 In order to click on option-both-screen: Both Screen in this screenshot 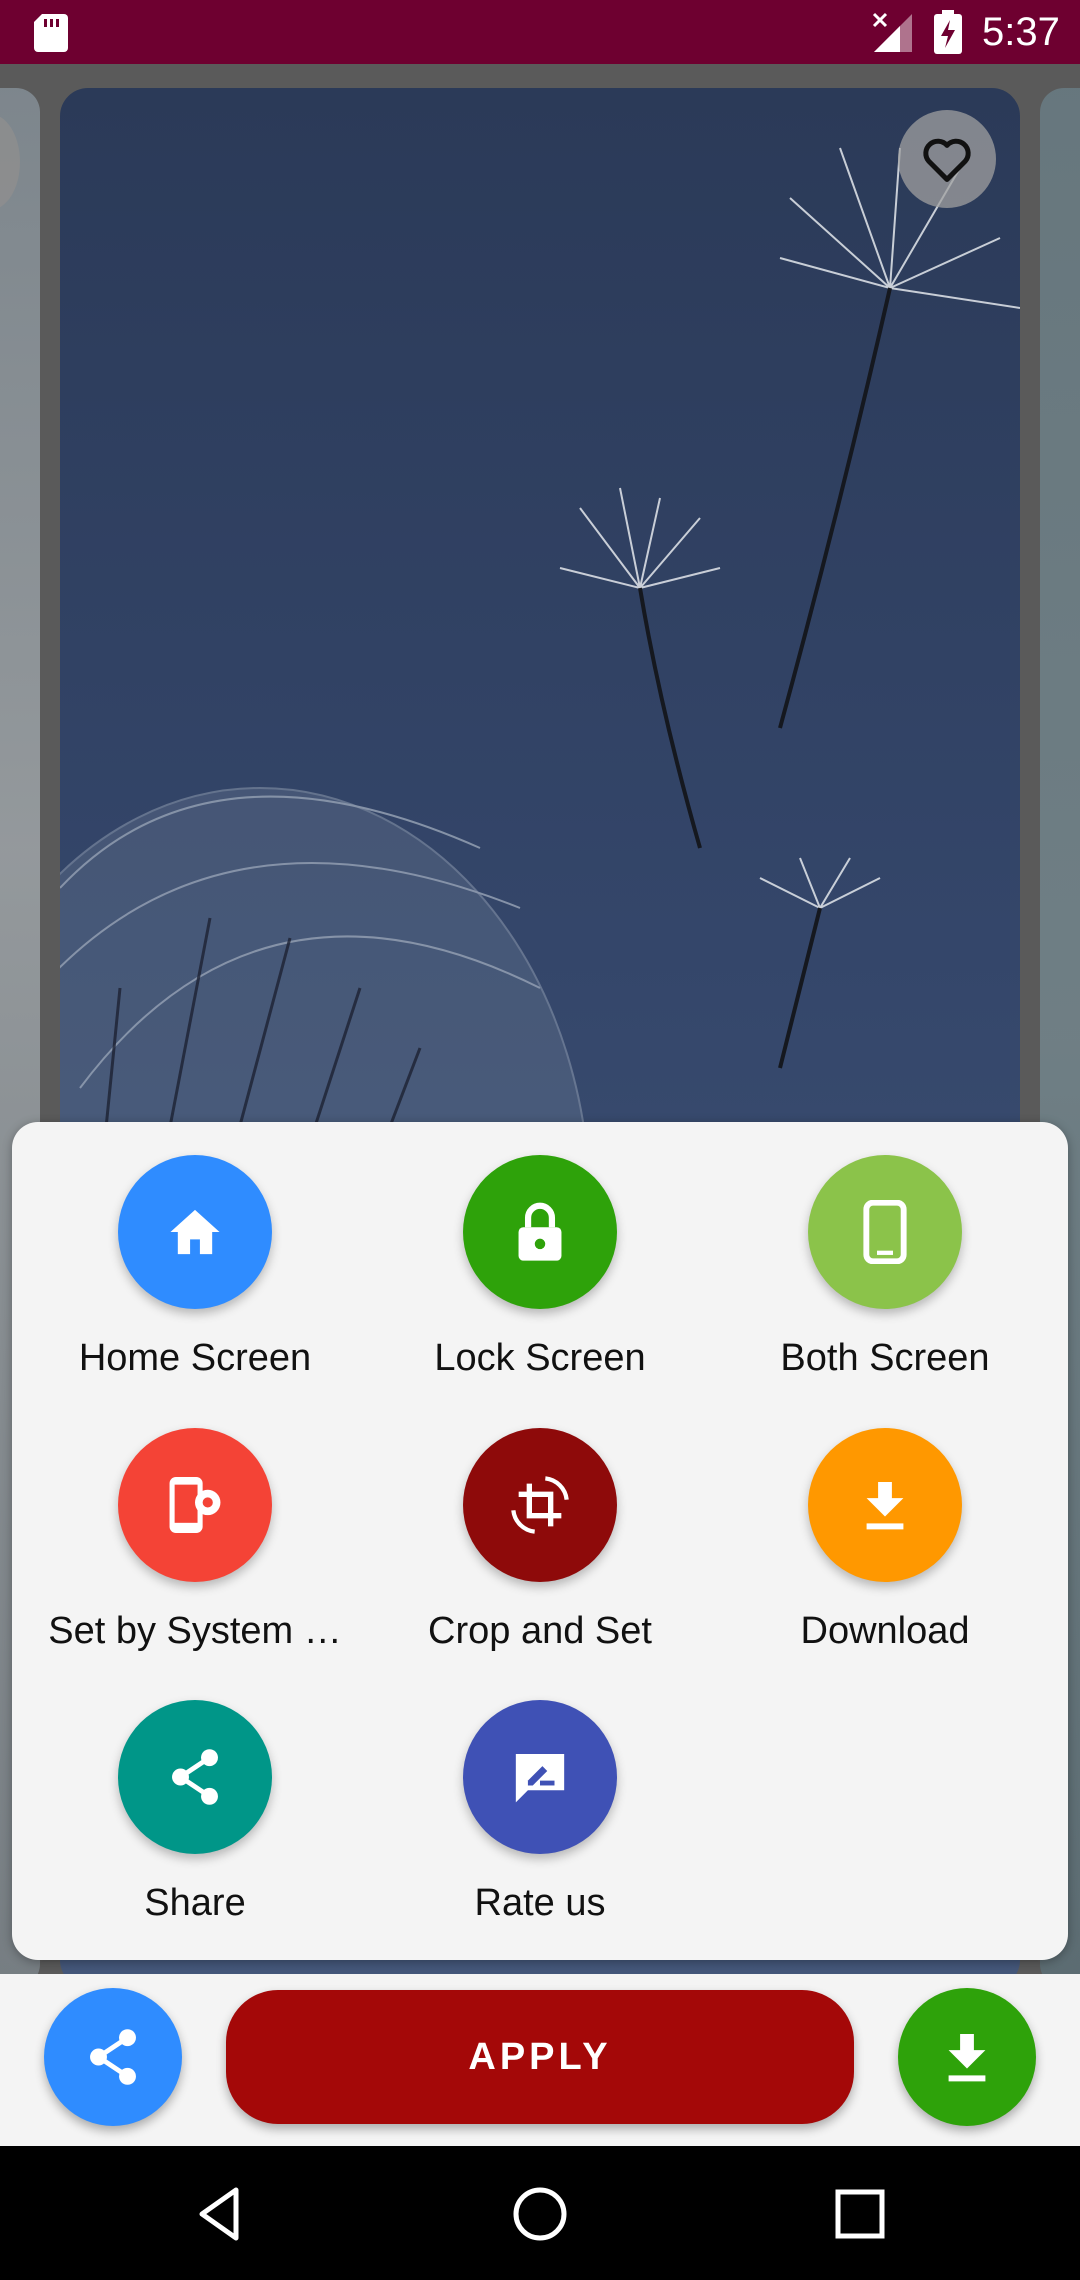, I will do `click(885, 1268)`.